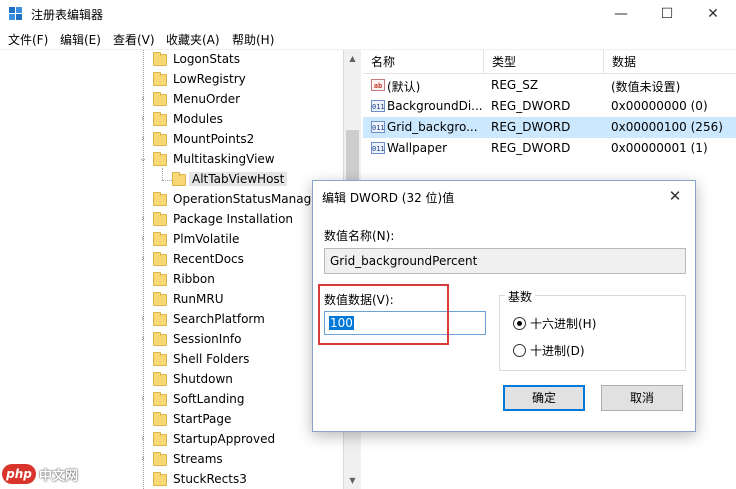 The width and height of the screenshot is (736, 489). I want to click on tree-item: › PlmVolatile, so click(171, 240).